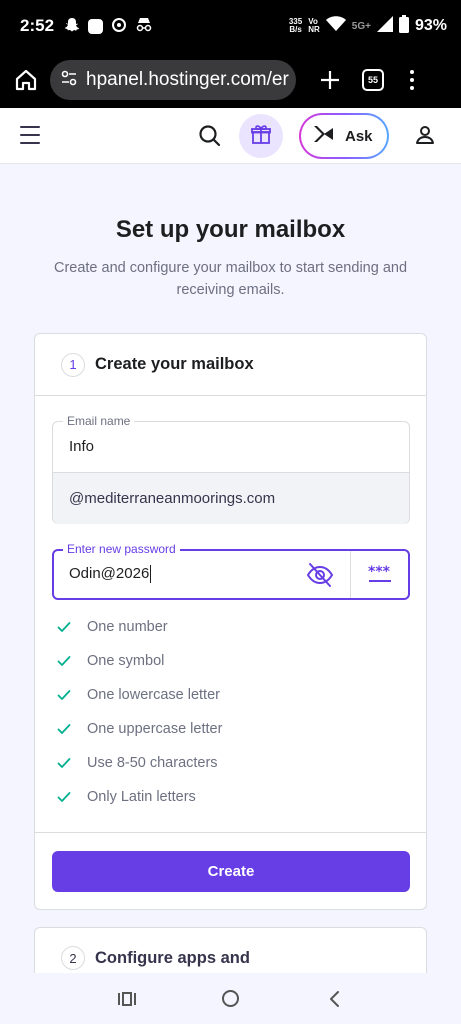 The height and width of the screenshot is (1024, 461). I want to click on back-icon, so click(334, 1001).